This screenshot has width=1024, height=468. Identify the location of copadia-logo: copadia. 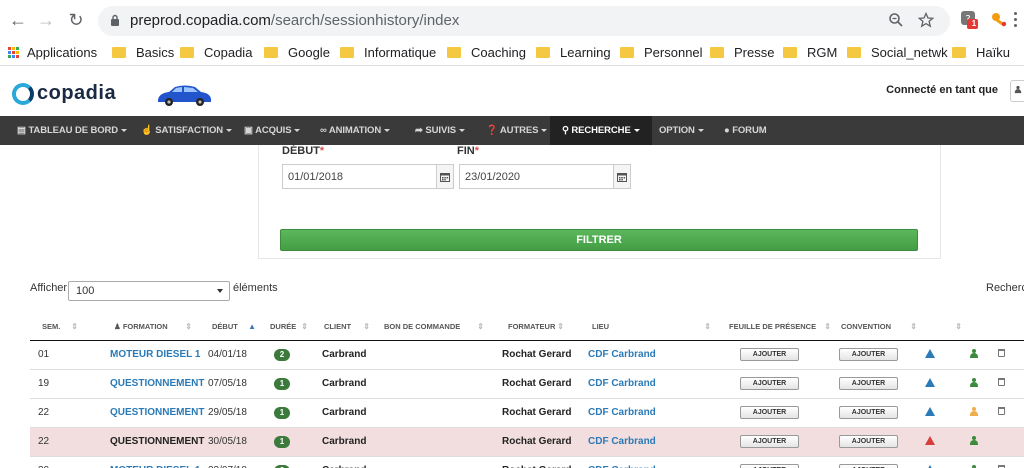
(64, 93).